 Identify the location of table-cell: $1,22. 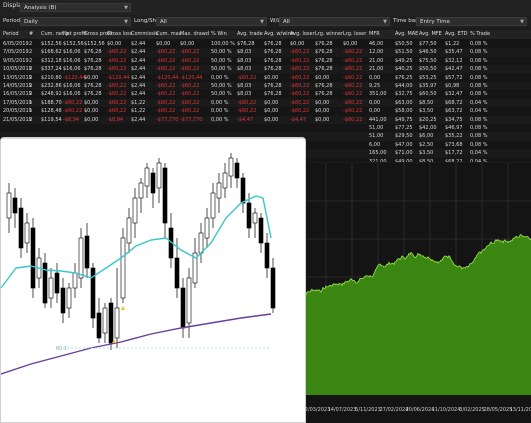
(452, 44).